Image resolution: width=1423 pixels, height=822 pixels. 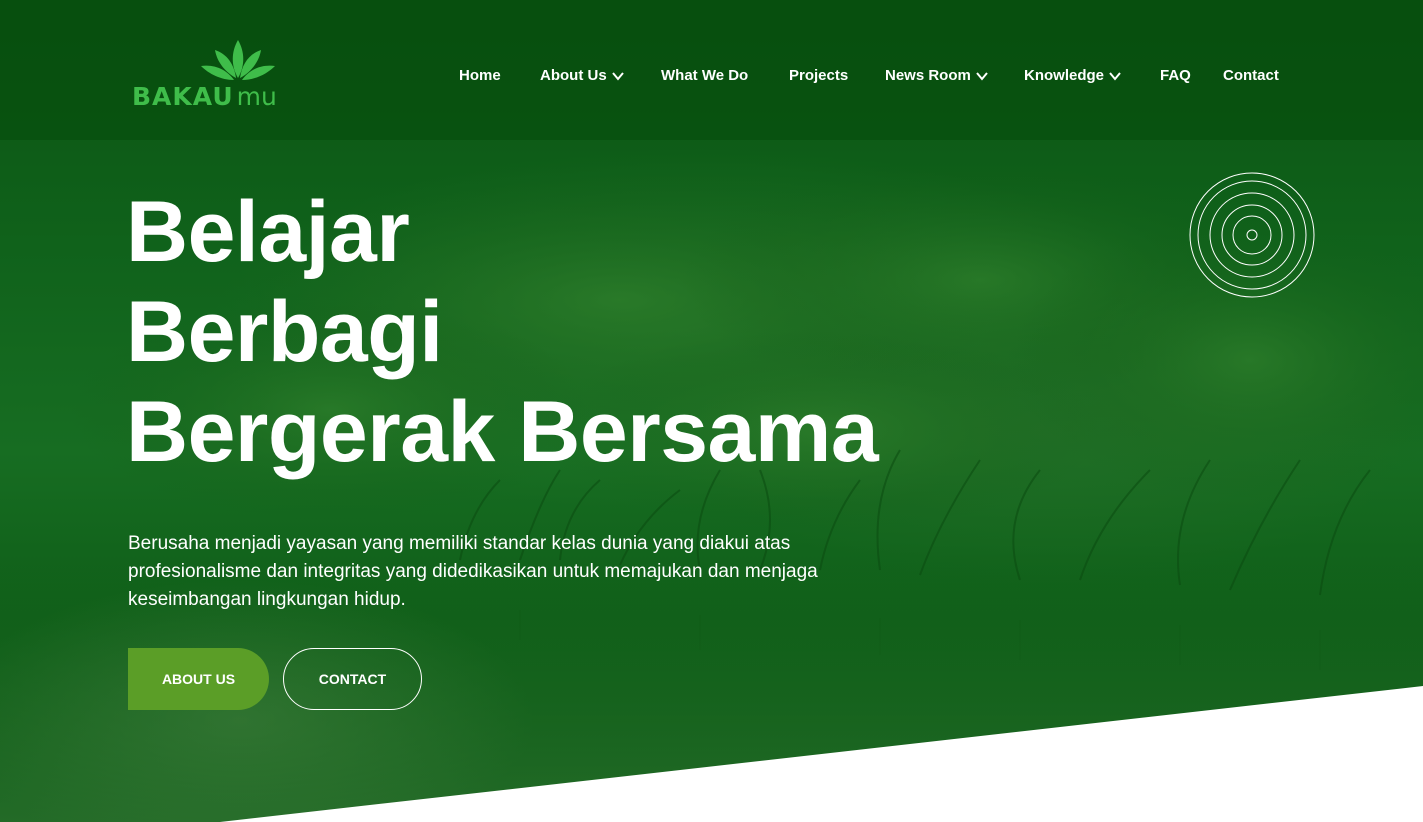 I want to click on nav-what-we-do: What We Do, so click(x=704, y=76).